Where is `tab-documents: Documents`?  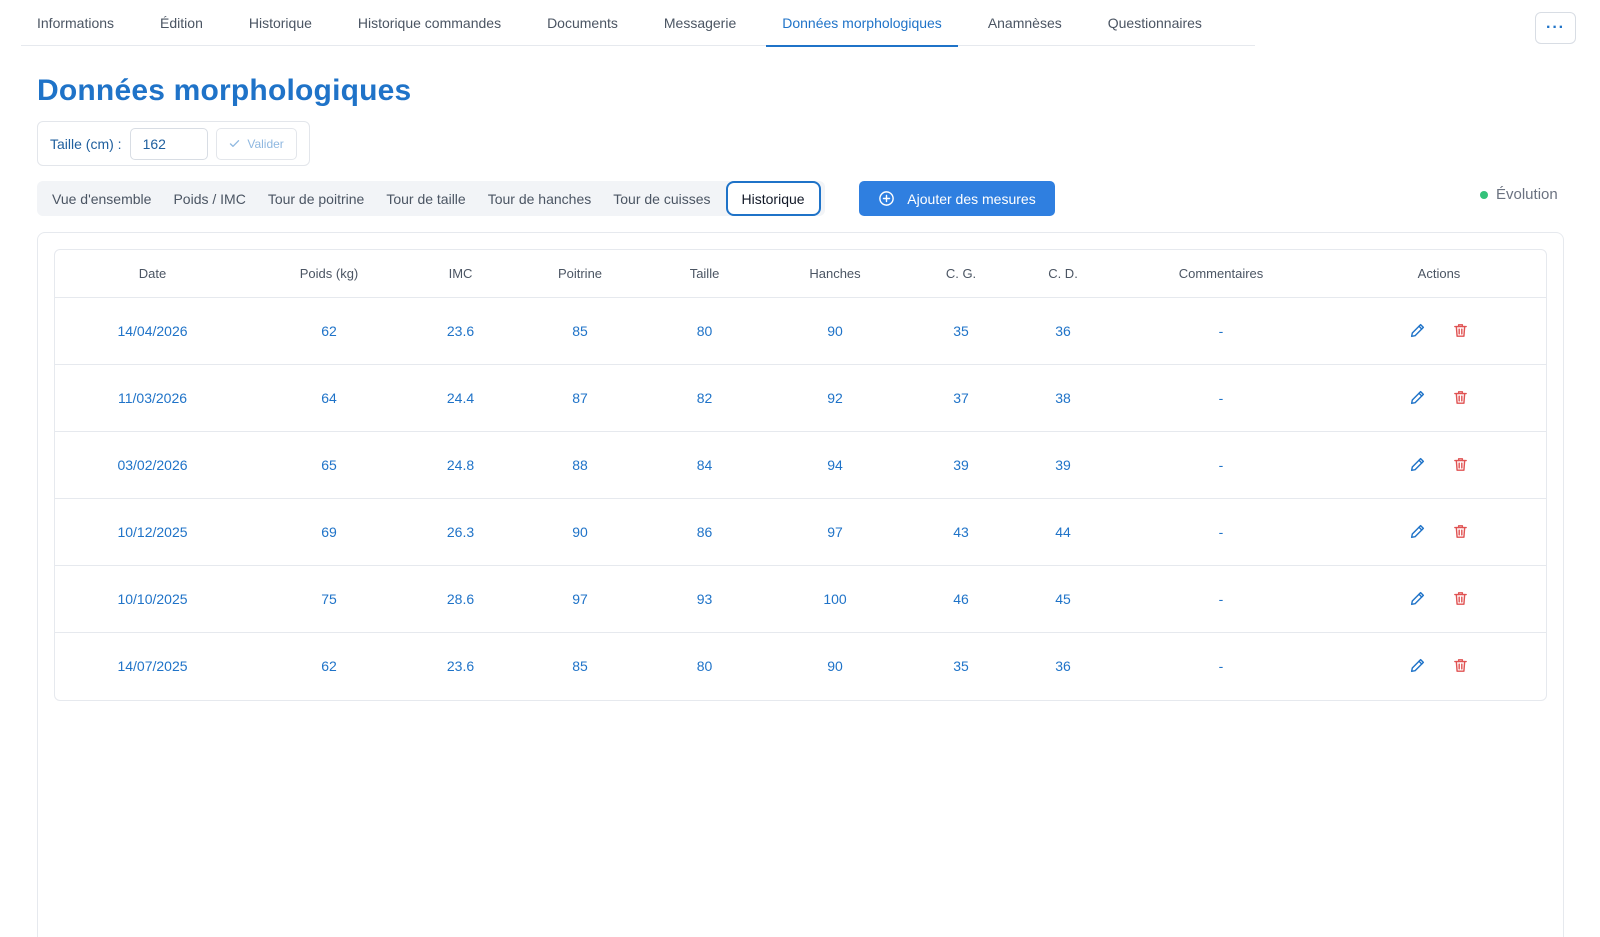
tab-documents: Documents is located at coordinates (582, 23).